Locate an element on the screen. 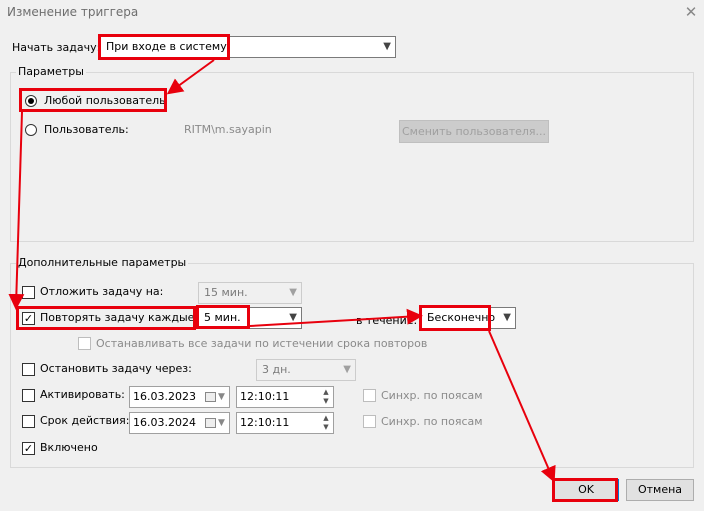 The image size is (704, 511). arrow-start-to-user is located at coordinates (190, 77).